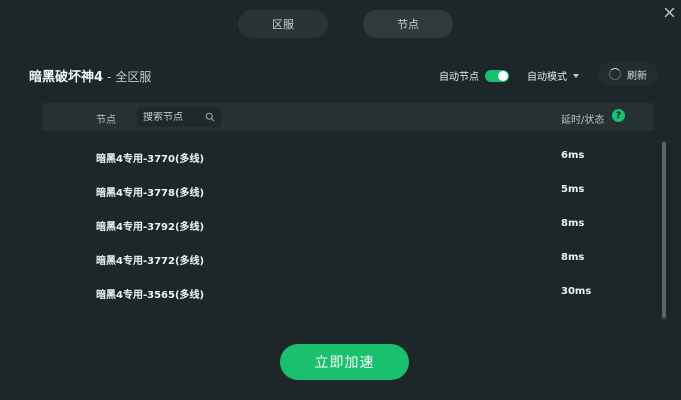 This screenshot has height=400, width=681. I want to click on close-icon, so click(669, 12).